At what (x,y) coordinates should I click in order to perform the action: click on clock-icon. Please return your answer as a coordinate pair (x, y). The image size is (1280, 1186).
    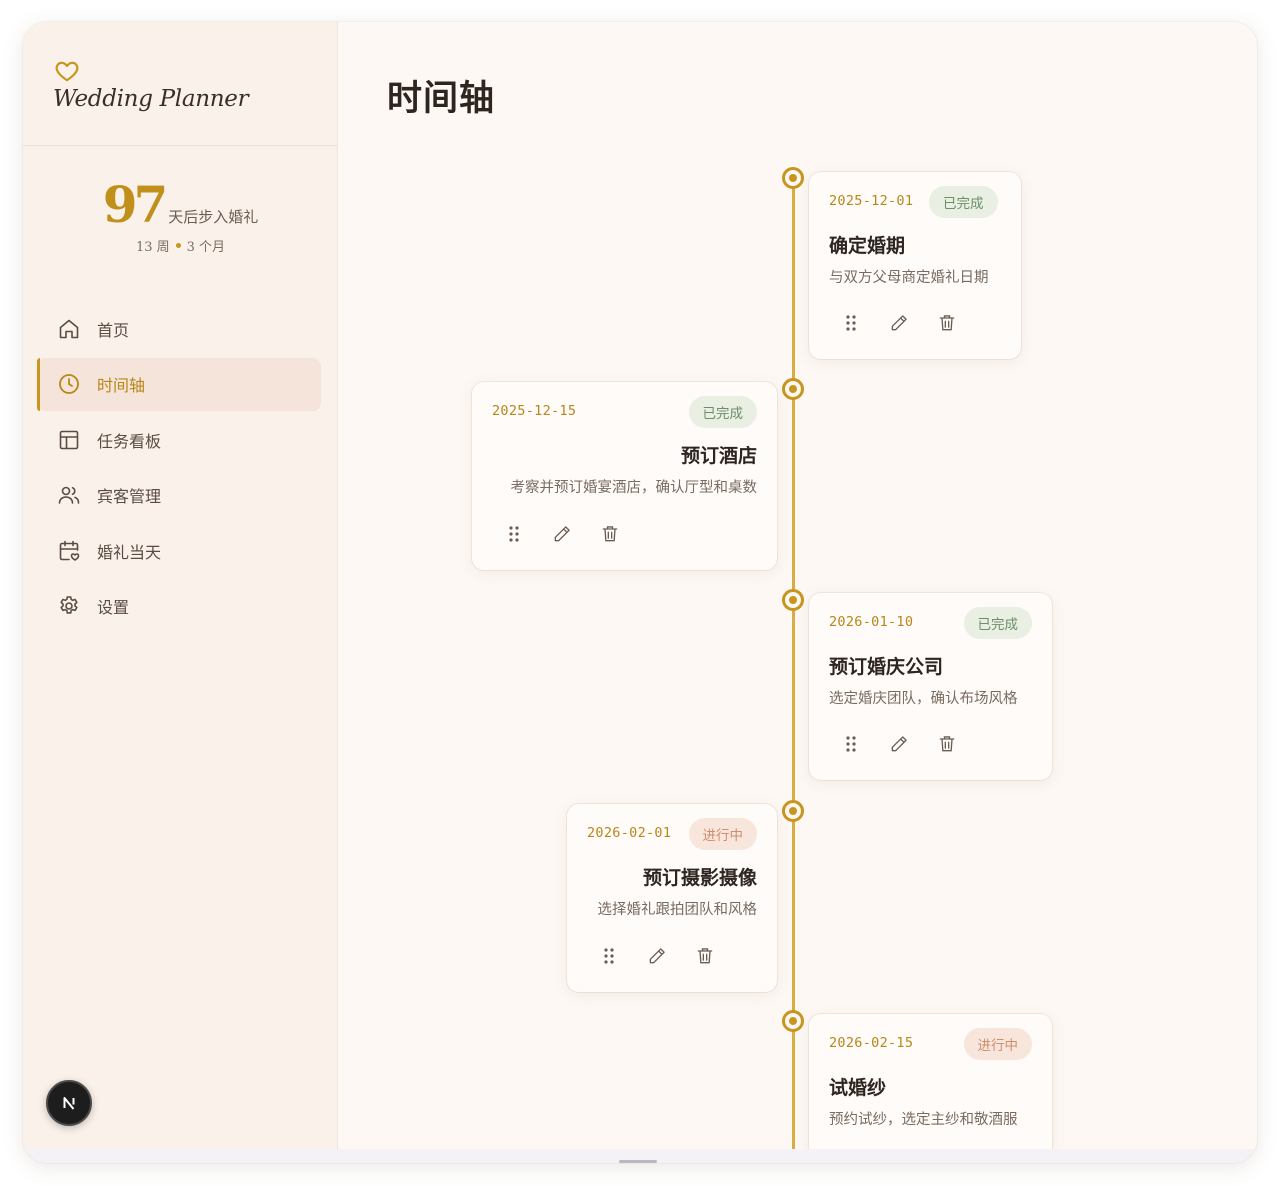
    Looking at the image, I should click on (69, 384).